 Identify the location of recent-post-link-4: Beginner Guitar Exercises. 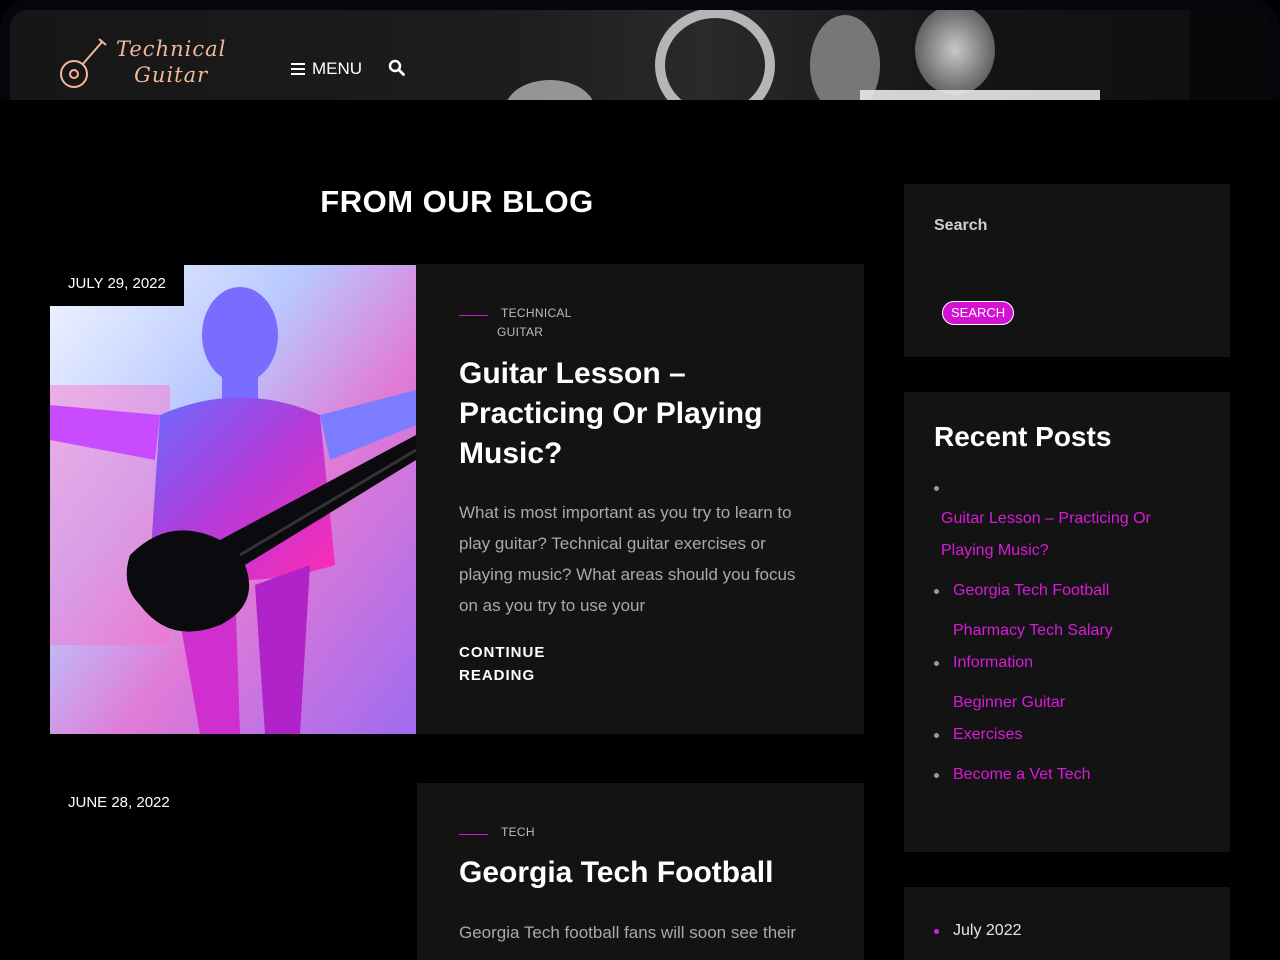
(1009, 719).